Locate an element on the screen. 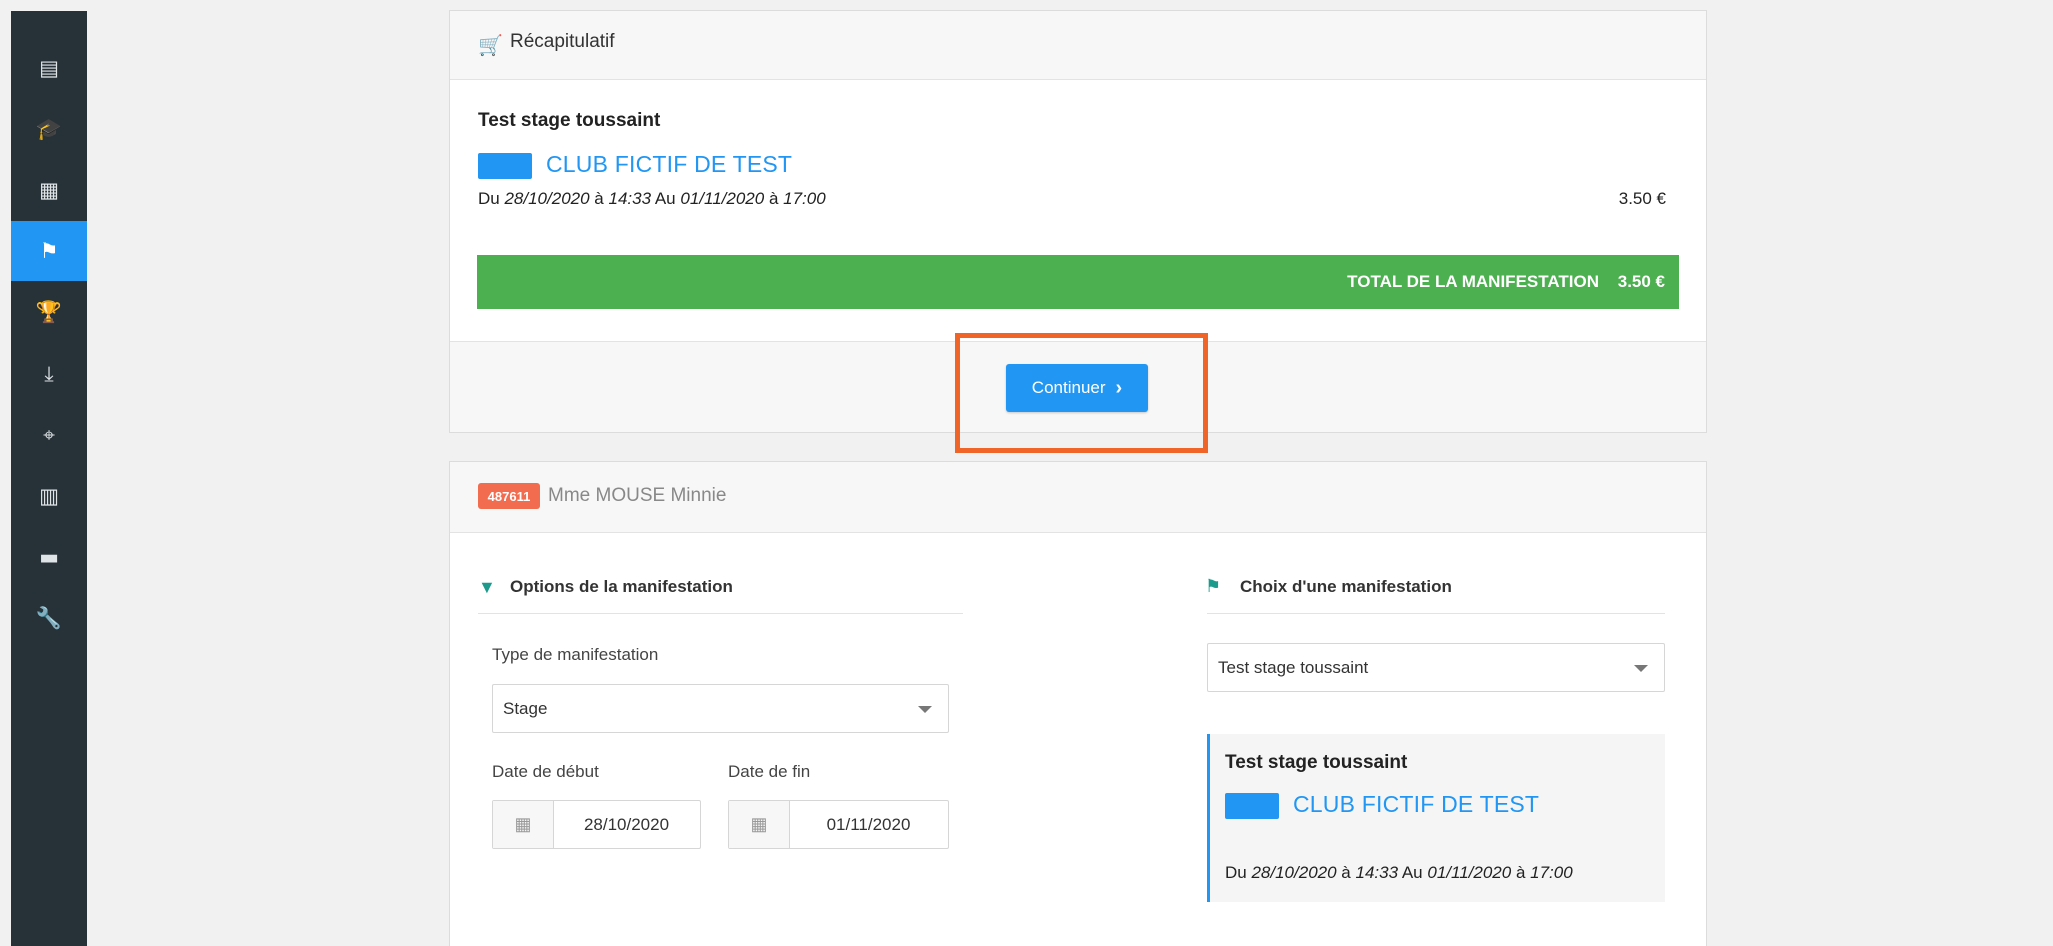 This screenshot has height=946, width=2053. start-date-label: Date de début is located at coordinates (545, 771).